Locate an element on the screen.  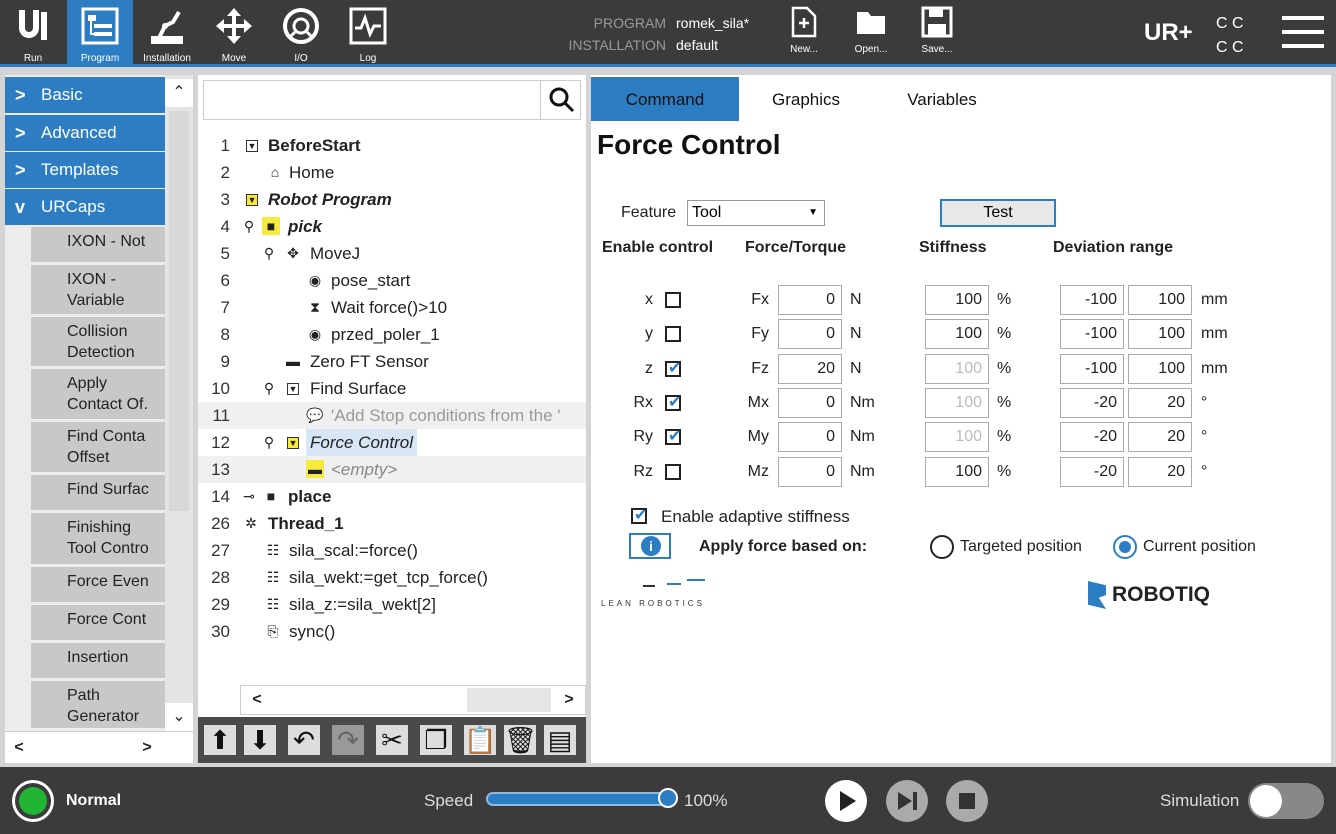
step-button is located at coordinates (907, 801).